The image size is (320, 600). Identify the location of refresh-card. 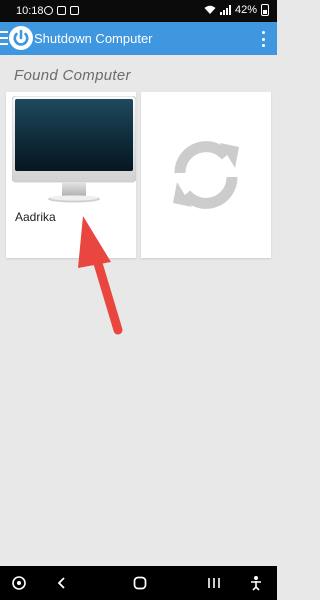
(206, 175).